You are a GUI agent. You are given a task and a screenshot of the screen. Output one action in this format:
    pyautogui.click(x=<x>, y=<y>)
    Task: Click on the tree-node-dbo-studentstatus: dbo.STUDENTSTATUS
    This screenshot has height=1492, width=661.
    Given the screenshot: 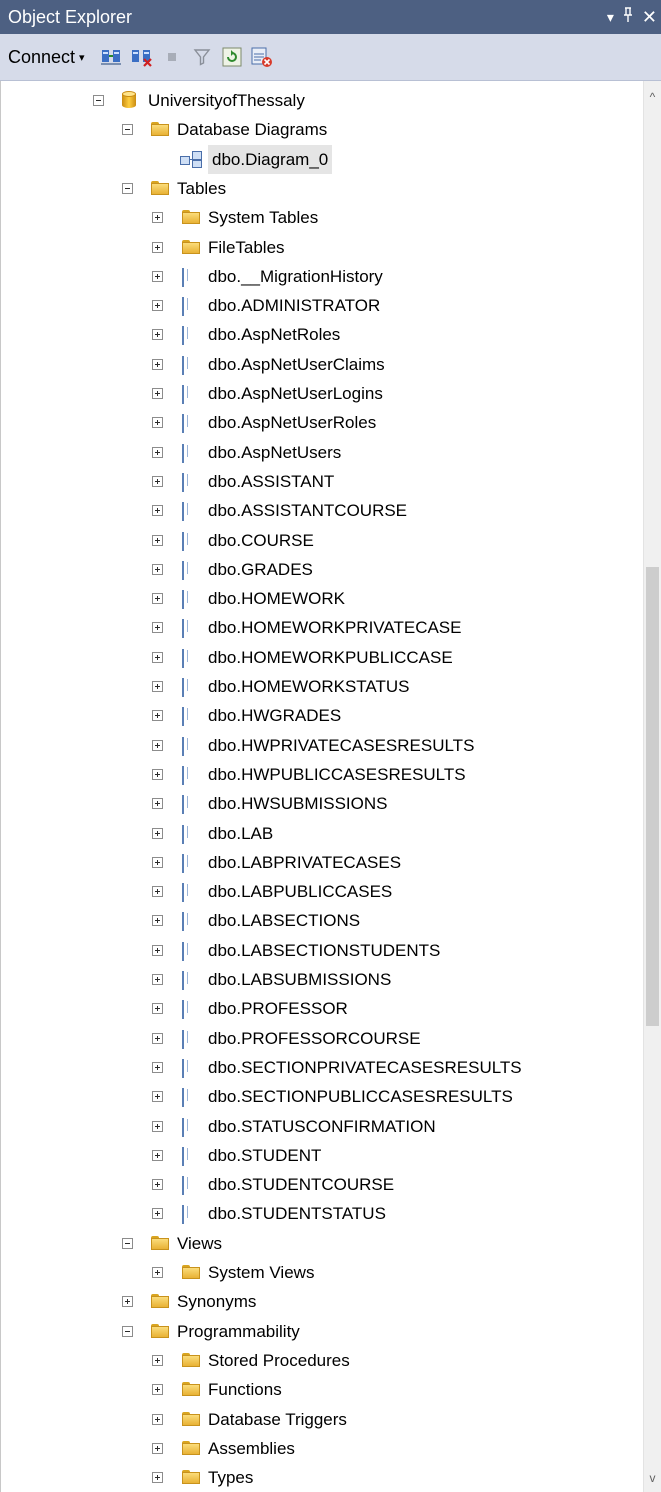 What is the action you would take?
    pyautogui.click(x=321, y=1213)
    